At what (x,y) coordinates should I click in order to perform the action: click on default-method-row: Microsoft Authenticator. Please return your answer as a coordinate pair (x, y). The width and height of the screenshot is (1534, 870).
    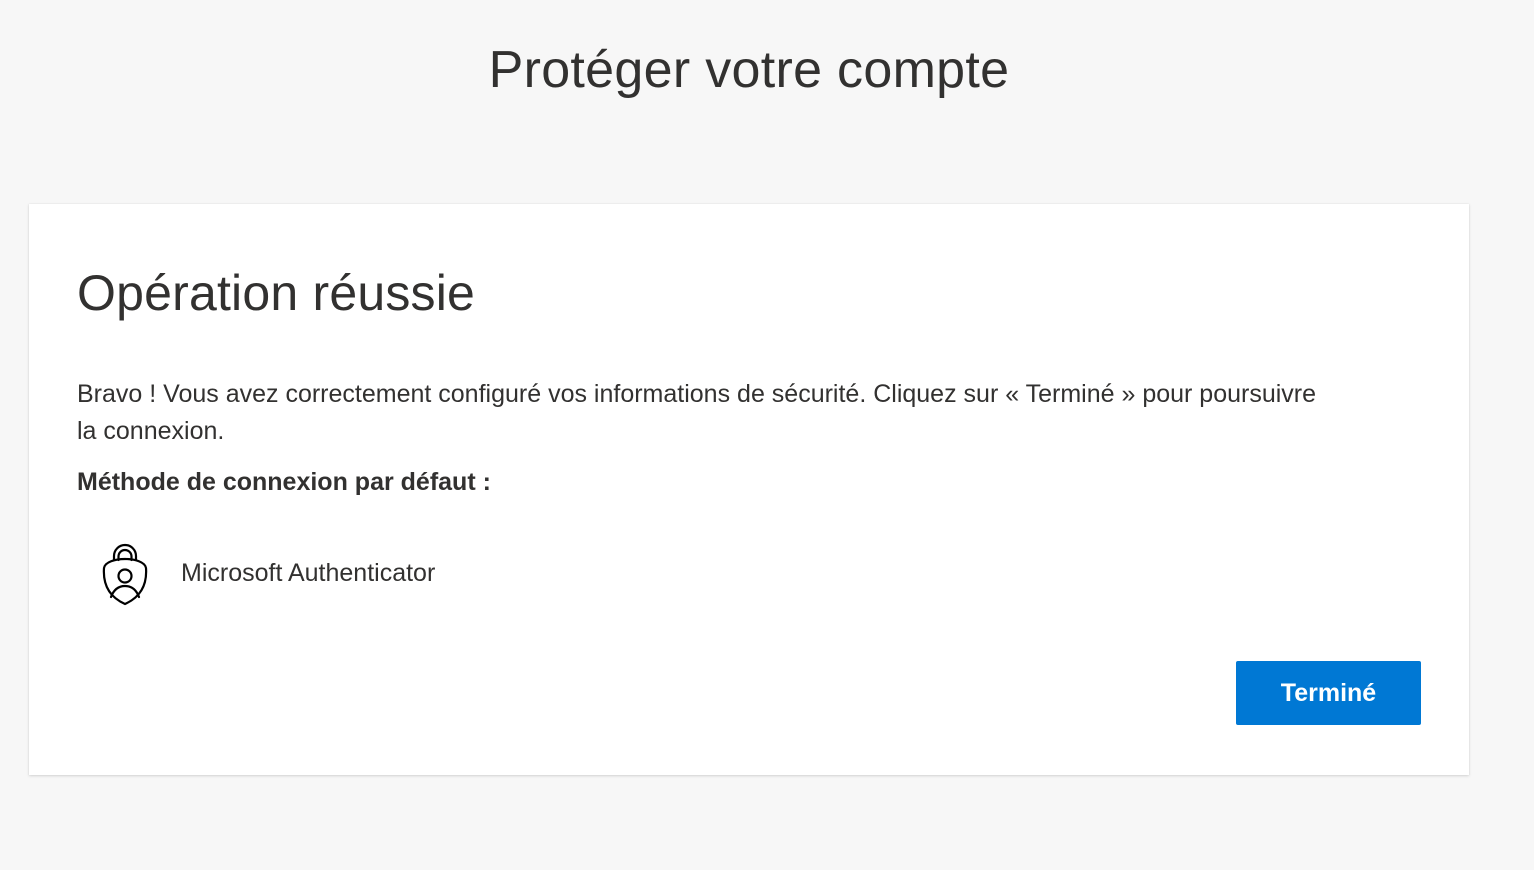
    Looking at the image, I should click on (267, 573).